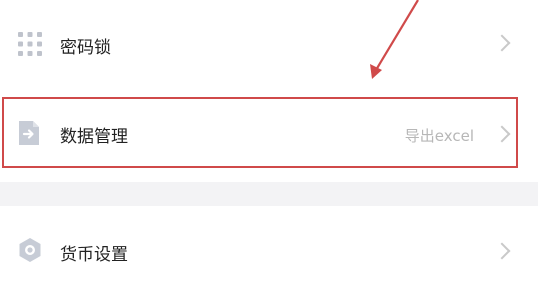  What do you see at coordinates (269, 194) in the screenshot?
I see `section-divider` at bounding box center [269, 194].